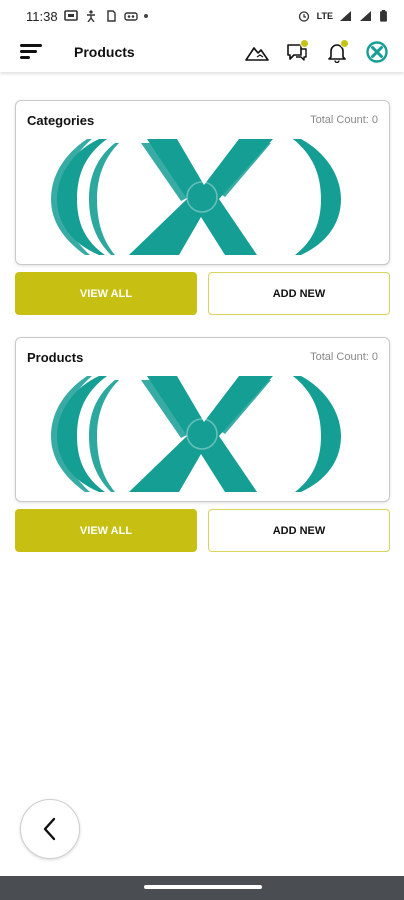 The height and width of the screenshot is (900, 404). Describe the element at coordinates (324, 15) in the screenshot. I see `network-label: LTE` at that location.